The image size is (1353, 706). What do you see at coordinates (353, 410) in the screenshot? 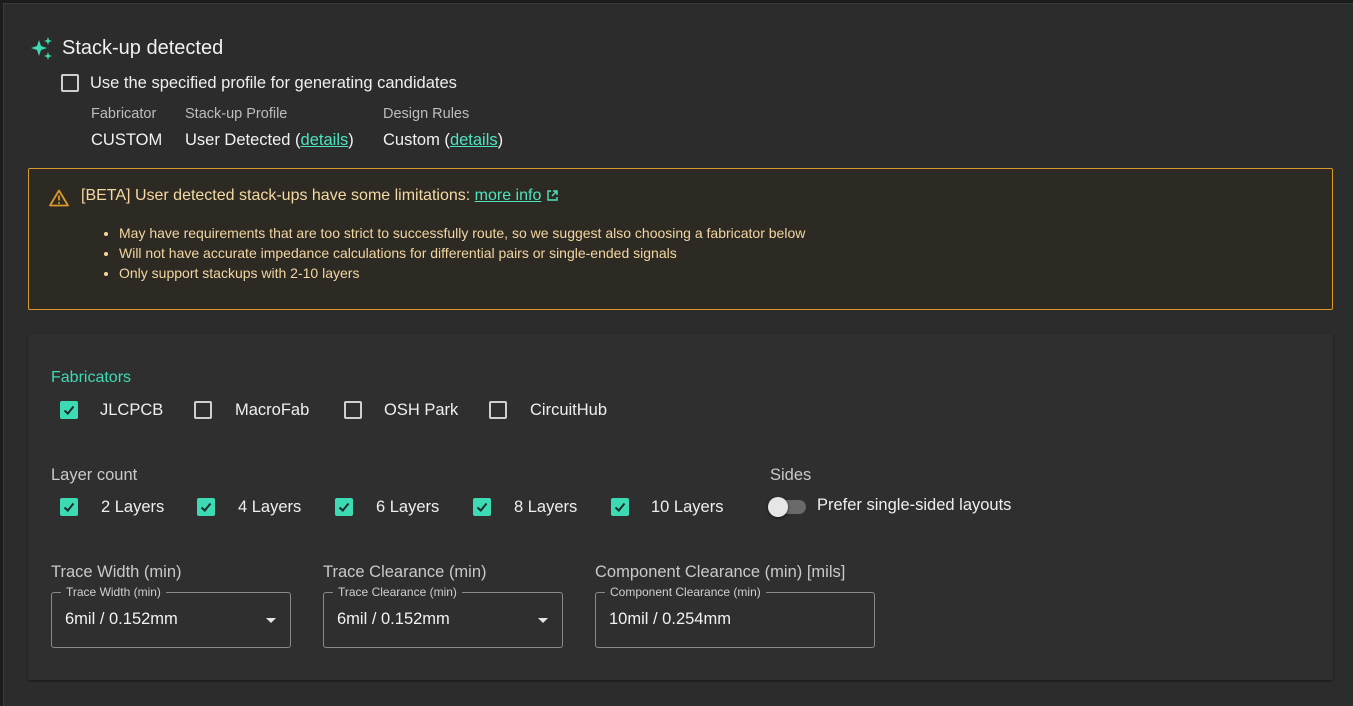
I see `fabricator-checkbox-oshpark` at bounding box center [353, 410].